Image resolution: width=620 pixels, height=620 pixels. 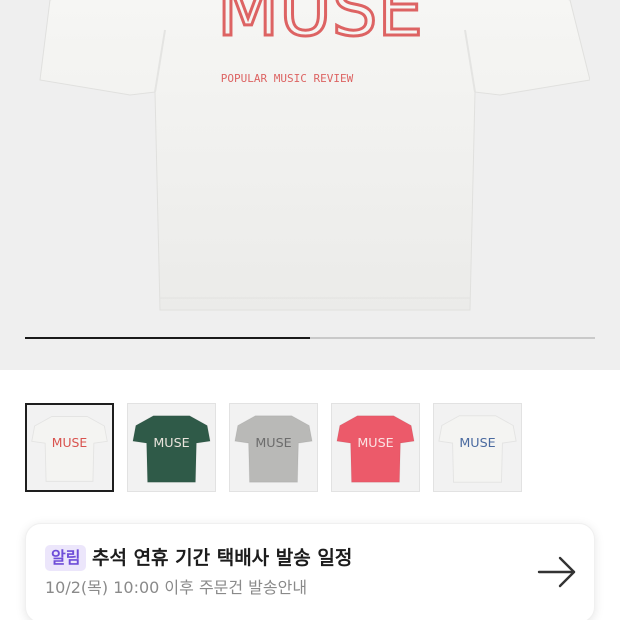 I want to click on notice-subtitle: 10/2(목) 10:00 이후 주문건 발송안내, so click(x=176, y=587).